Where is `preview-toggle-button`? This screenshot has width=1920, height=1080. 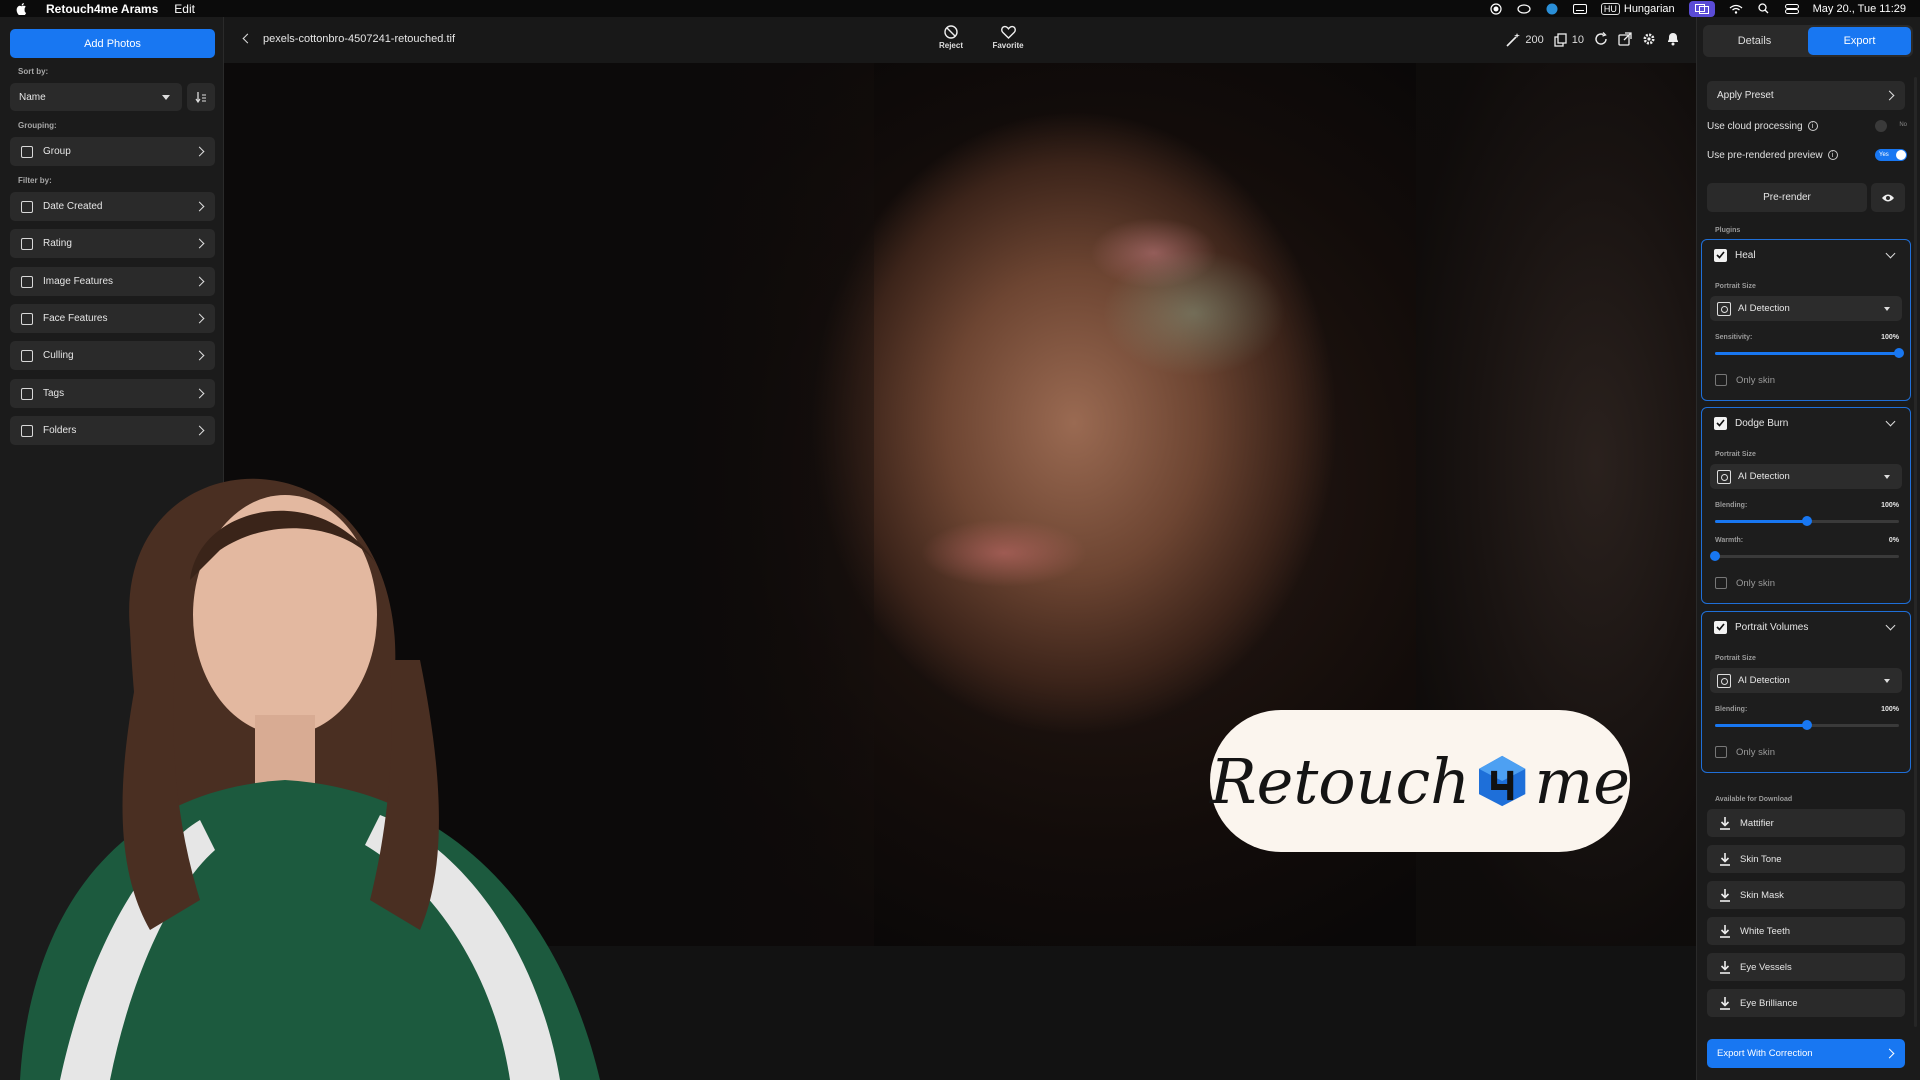 preview-toggle-button is located at coordinates (1888, 197).